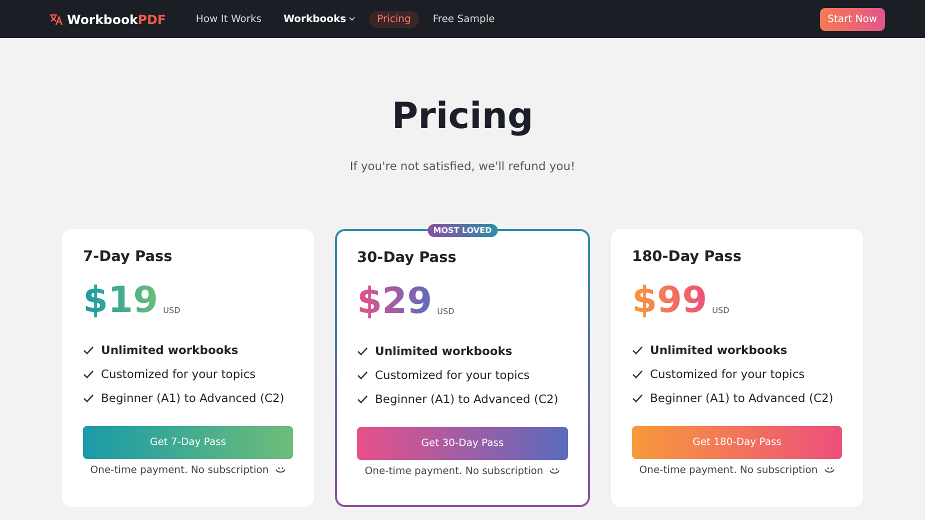  What do you see at coordinates (128, 257) in the screenshot?
I see `plan-name: 7-Day Pass` at bounding box center [128, 257].